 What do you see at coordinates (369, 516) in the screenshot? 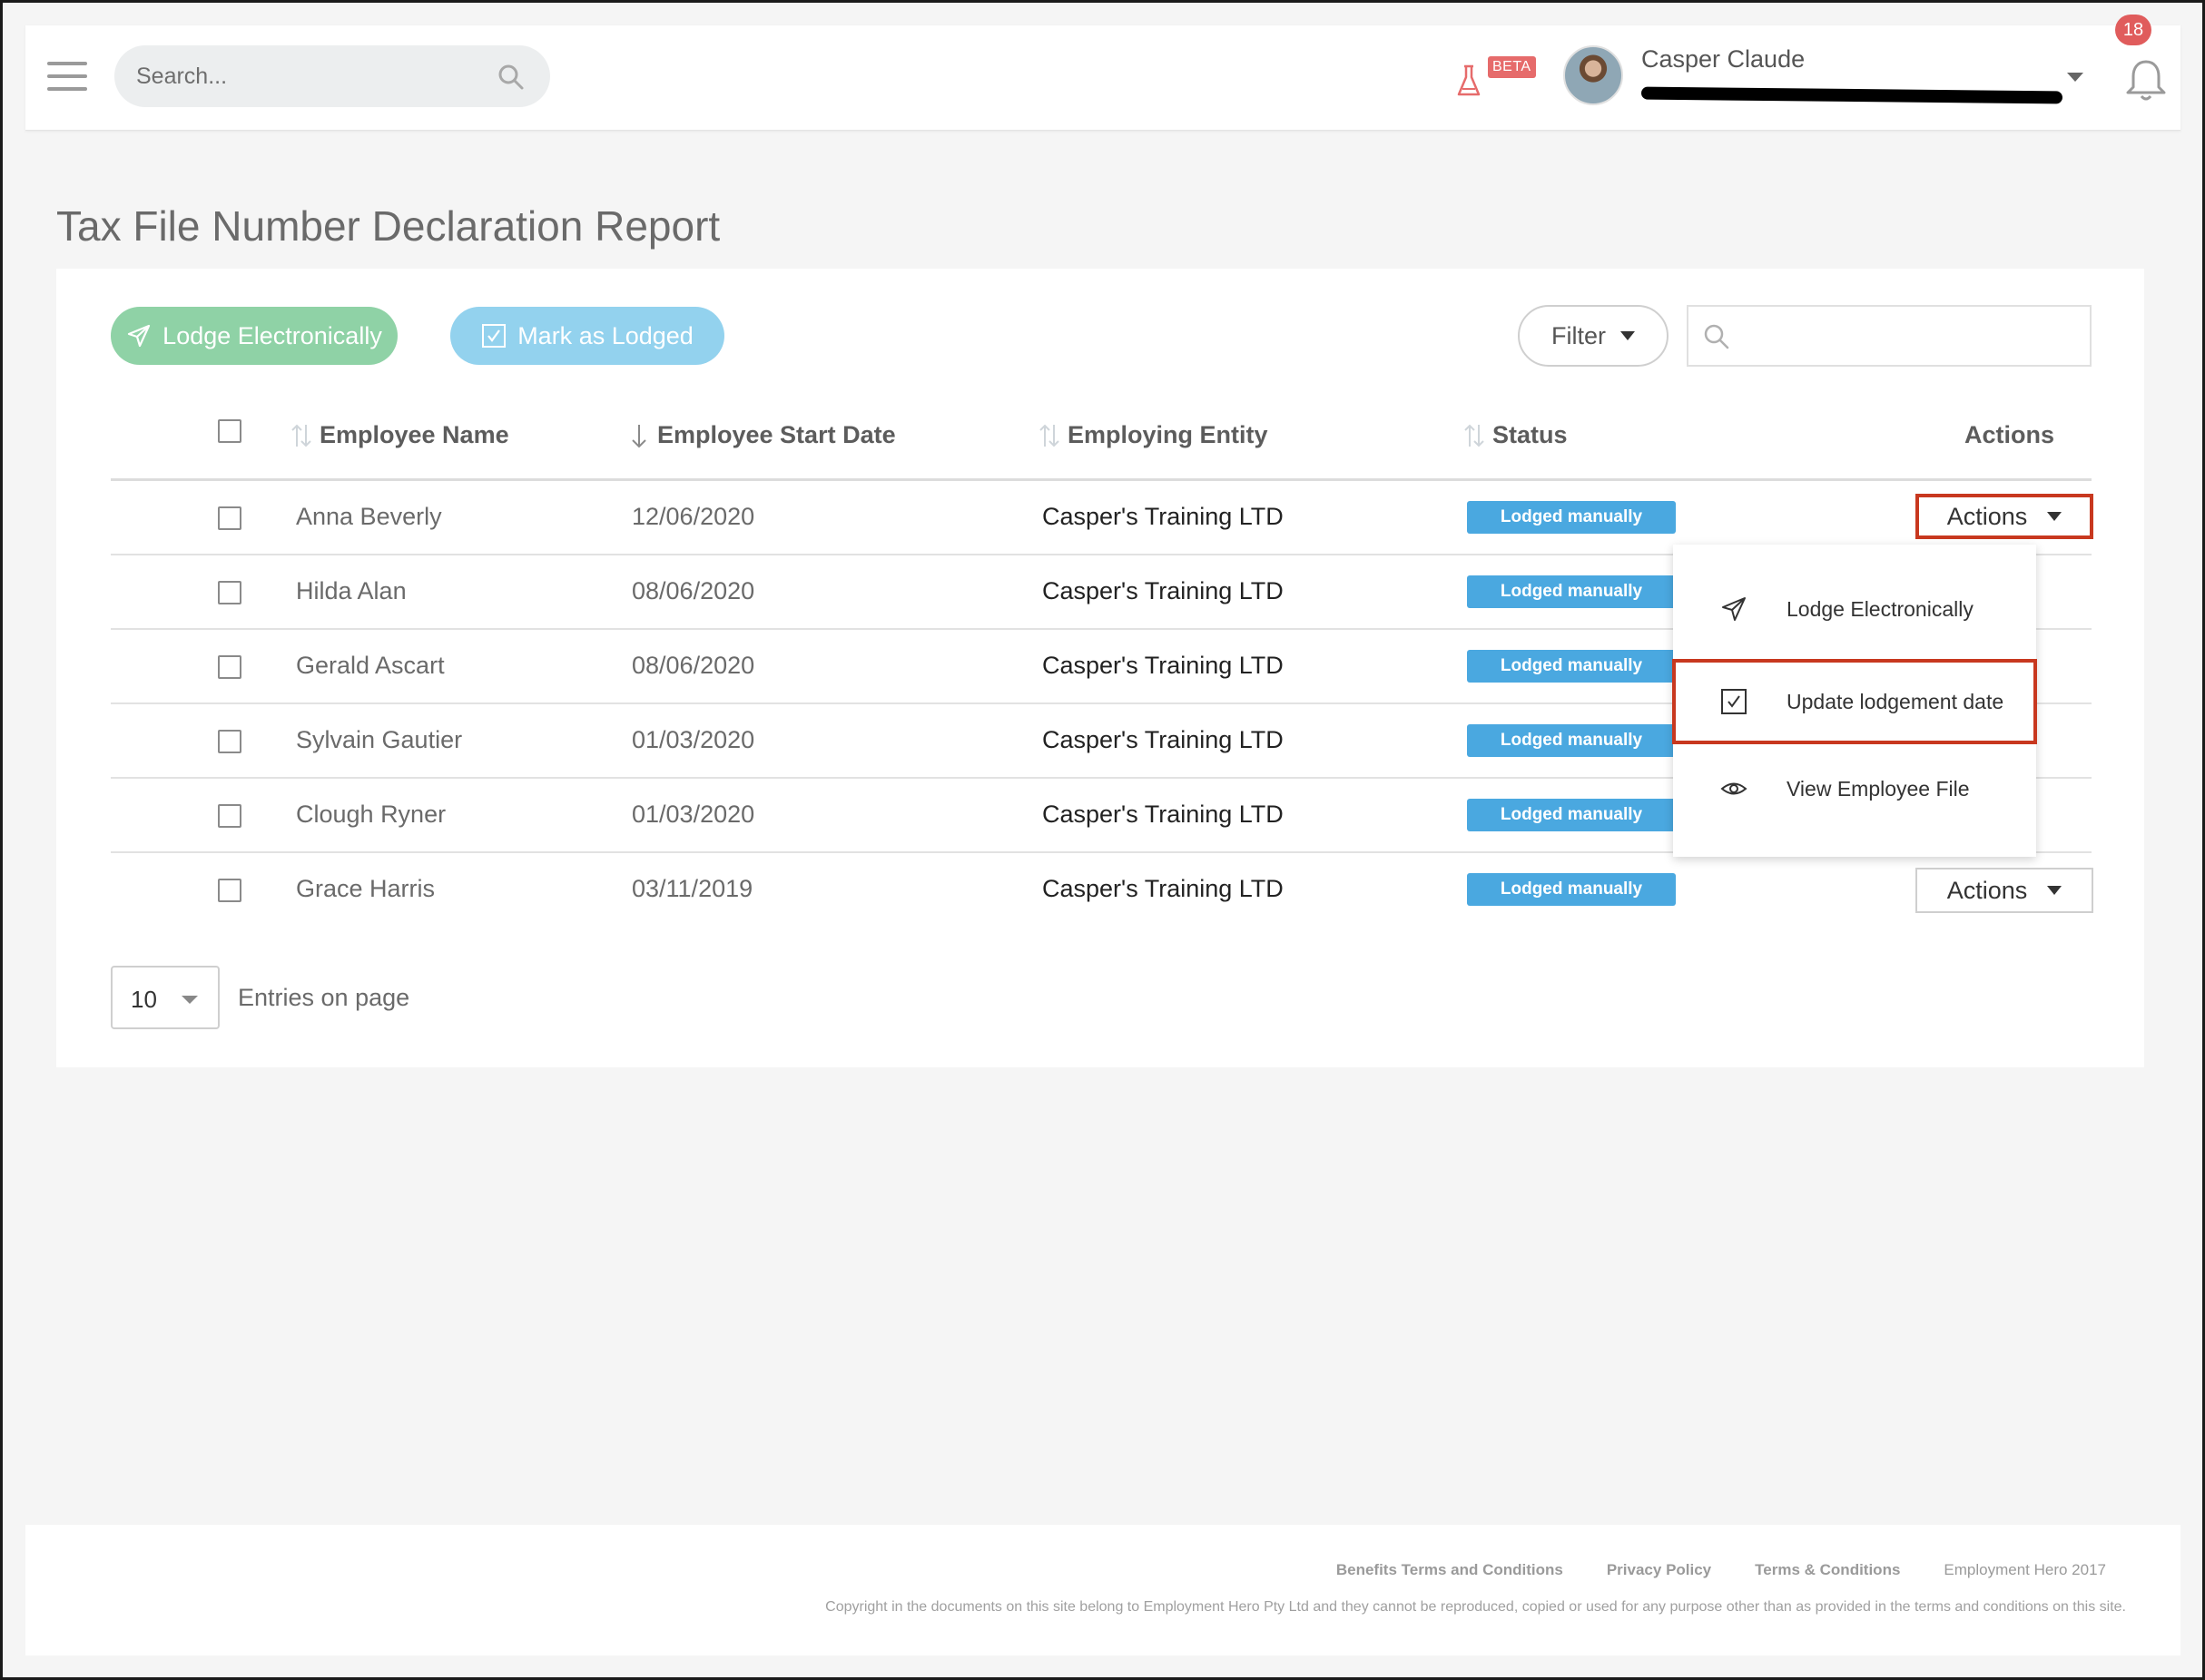
I see `employee-name: Anna Beverly` at bounding box center [369, 516].